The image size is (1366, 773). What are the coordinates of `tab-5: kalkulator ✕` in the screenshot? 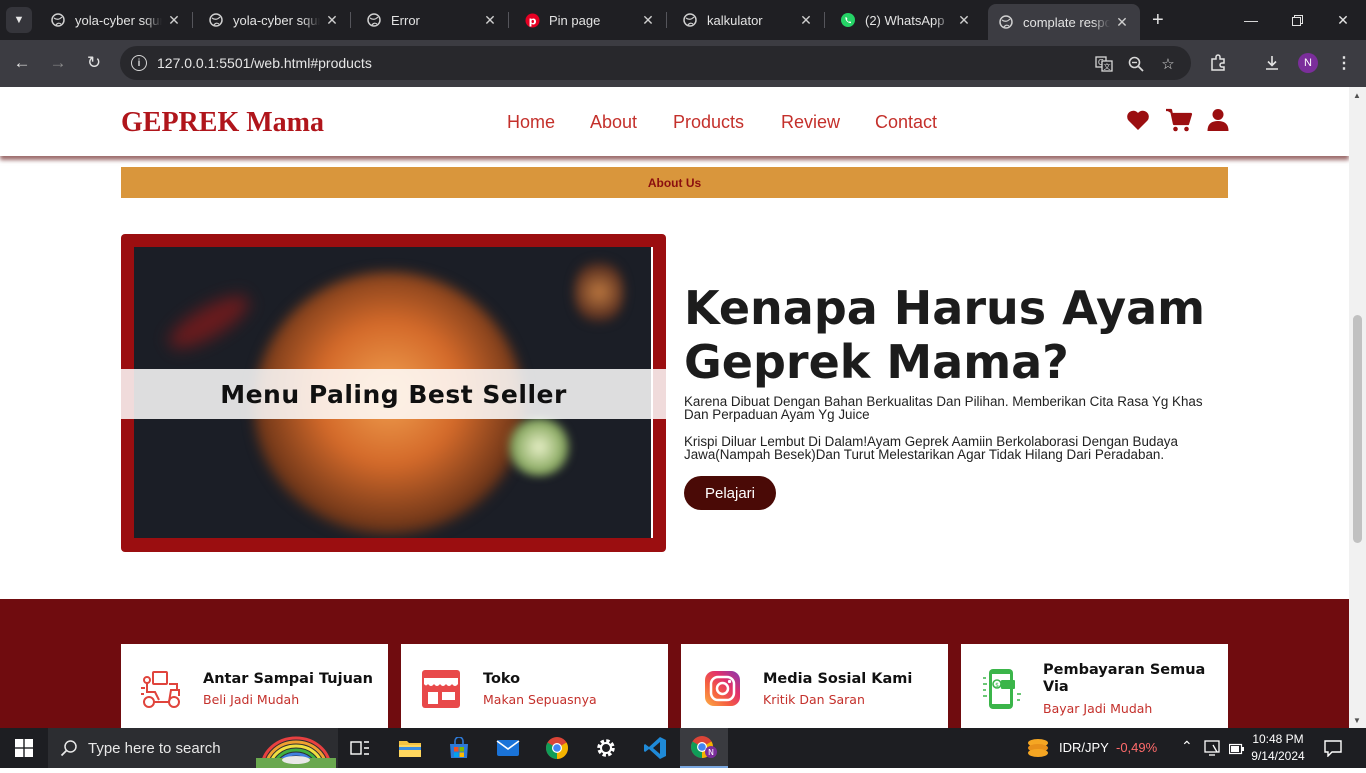 It's located at (748, 20).